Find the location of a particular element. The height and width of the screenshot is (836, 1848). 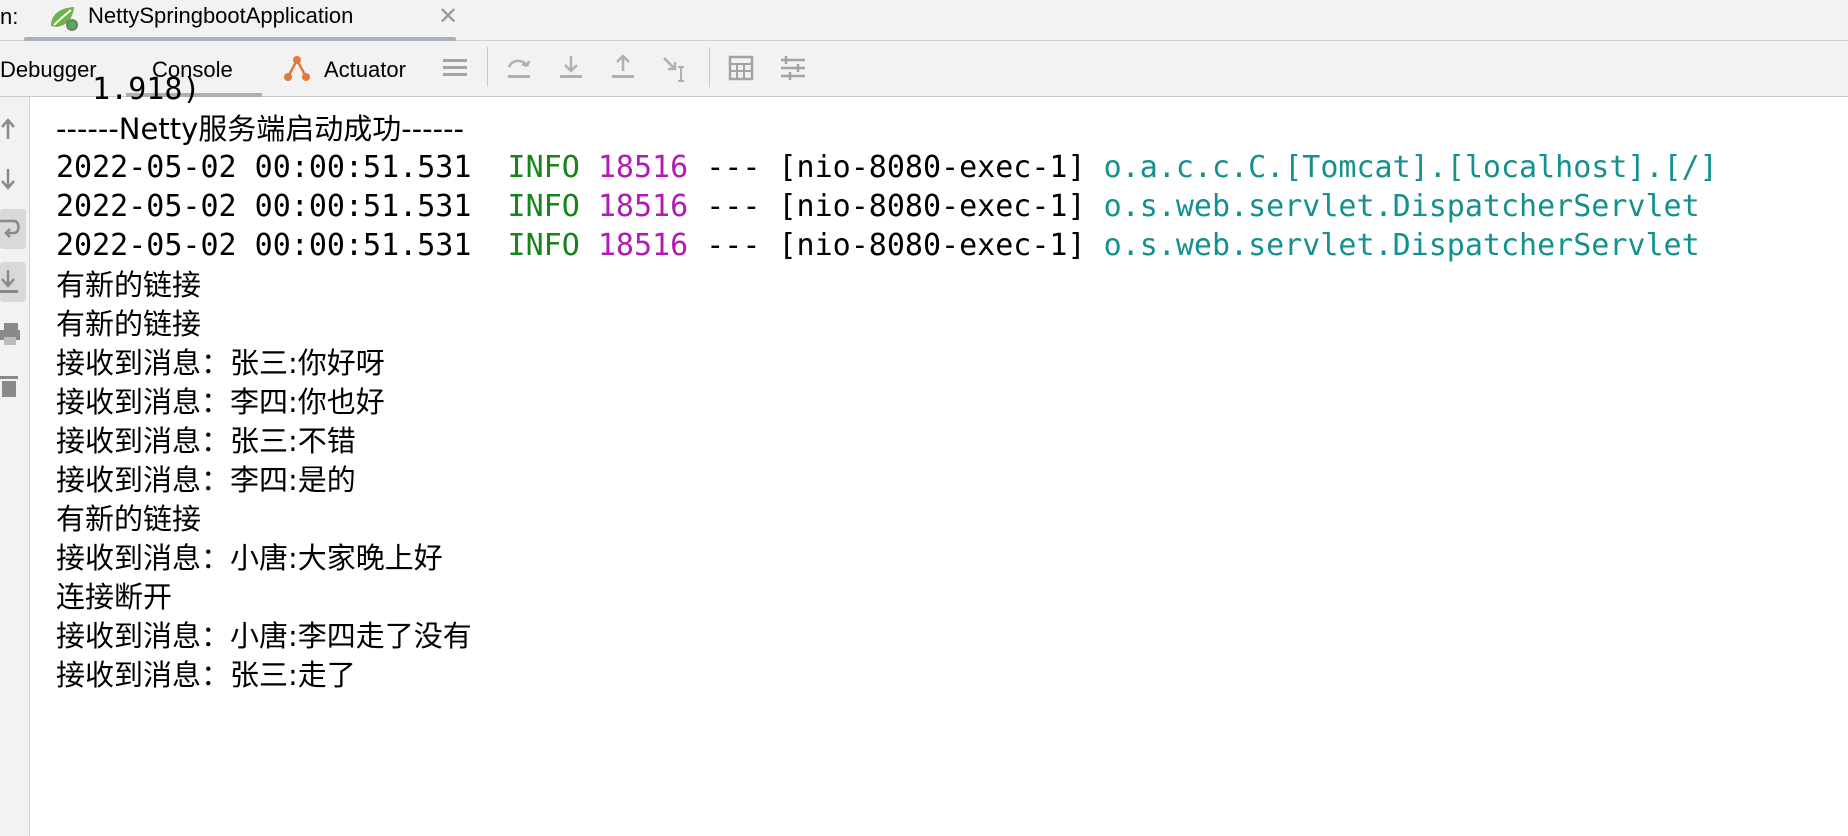

close-icon: ✕ is located at coordinates (448, 16).